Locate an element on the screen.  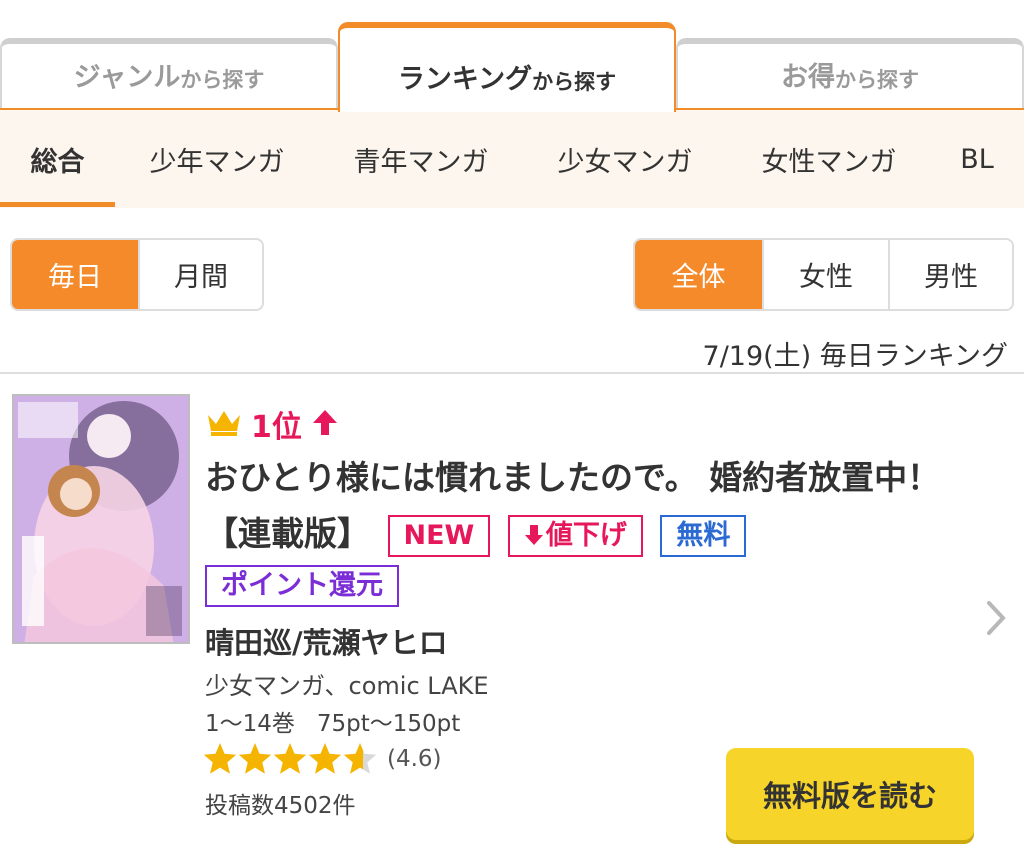
rating-stars: (4.6) is located at coordinates (322, 759).